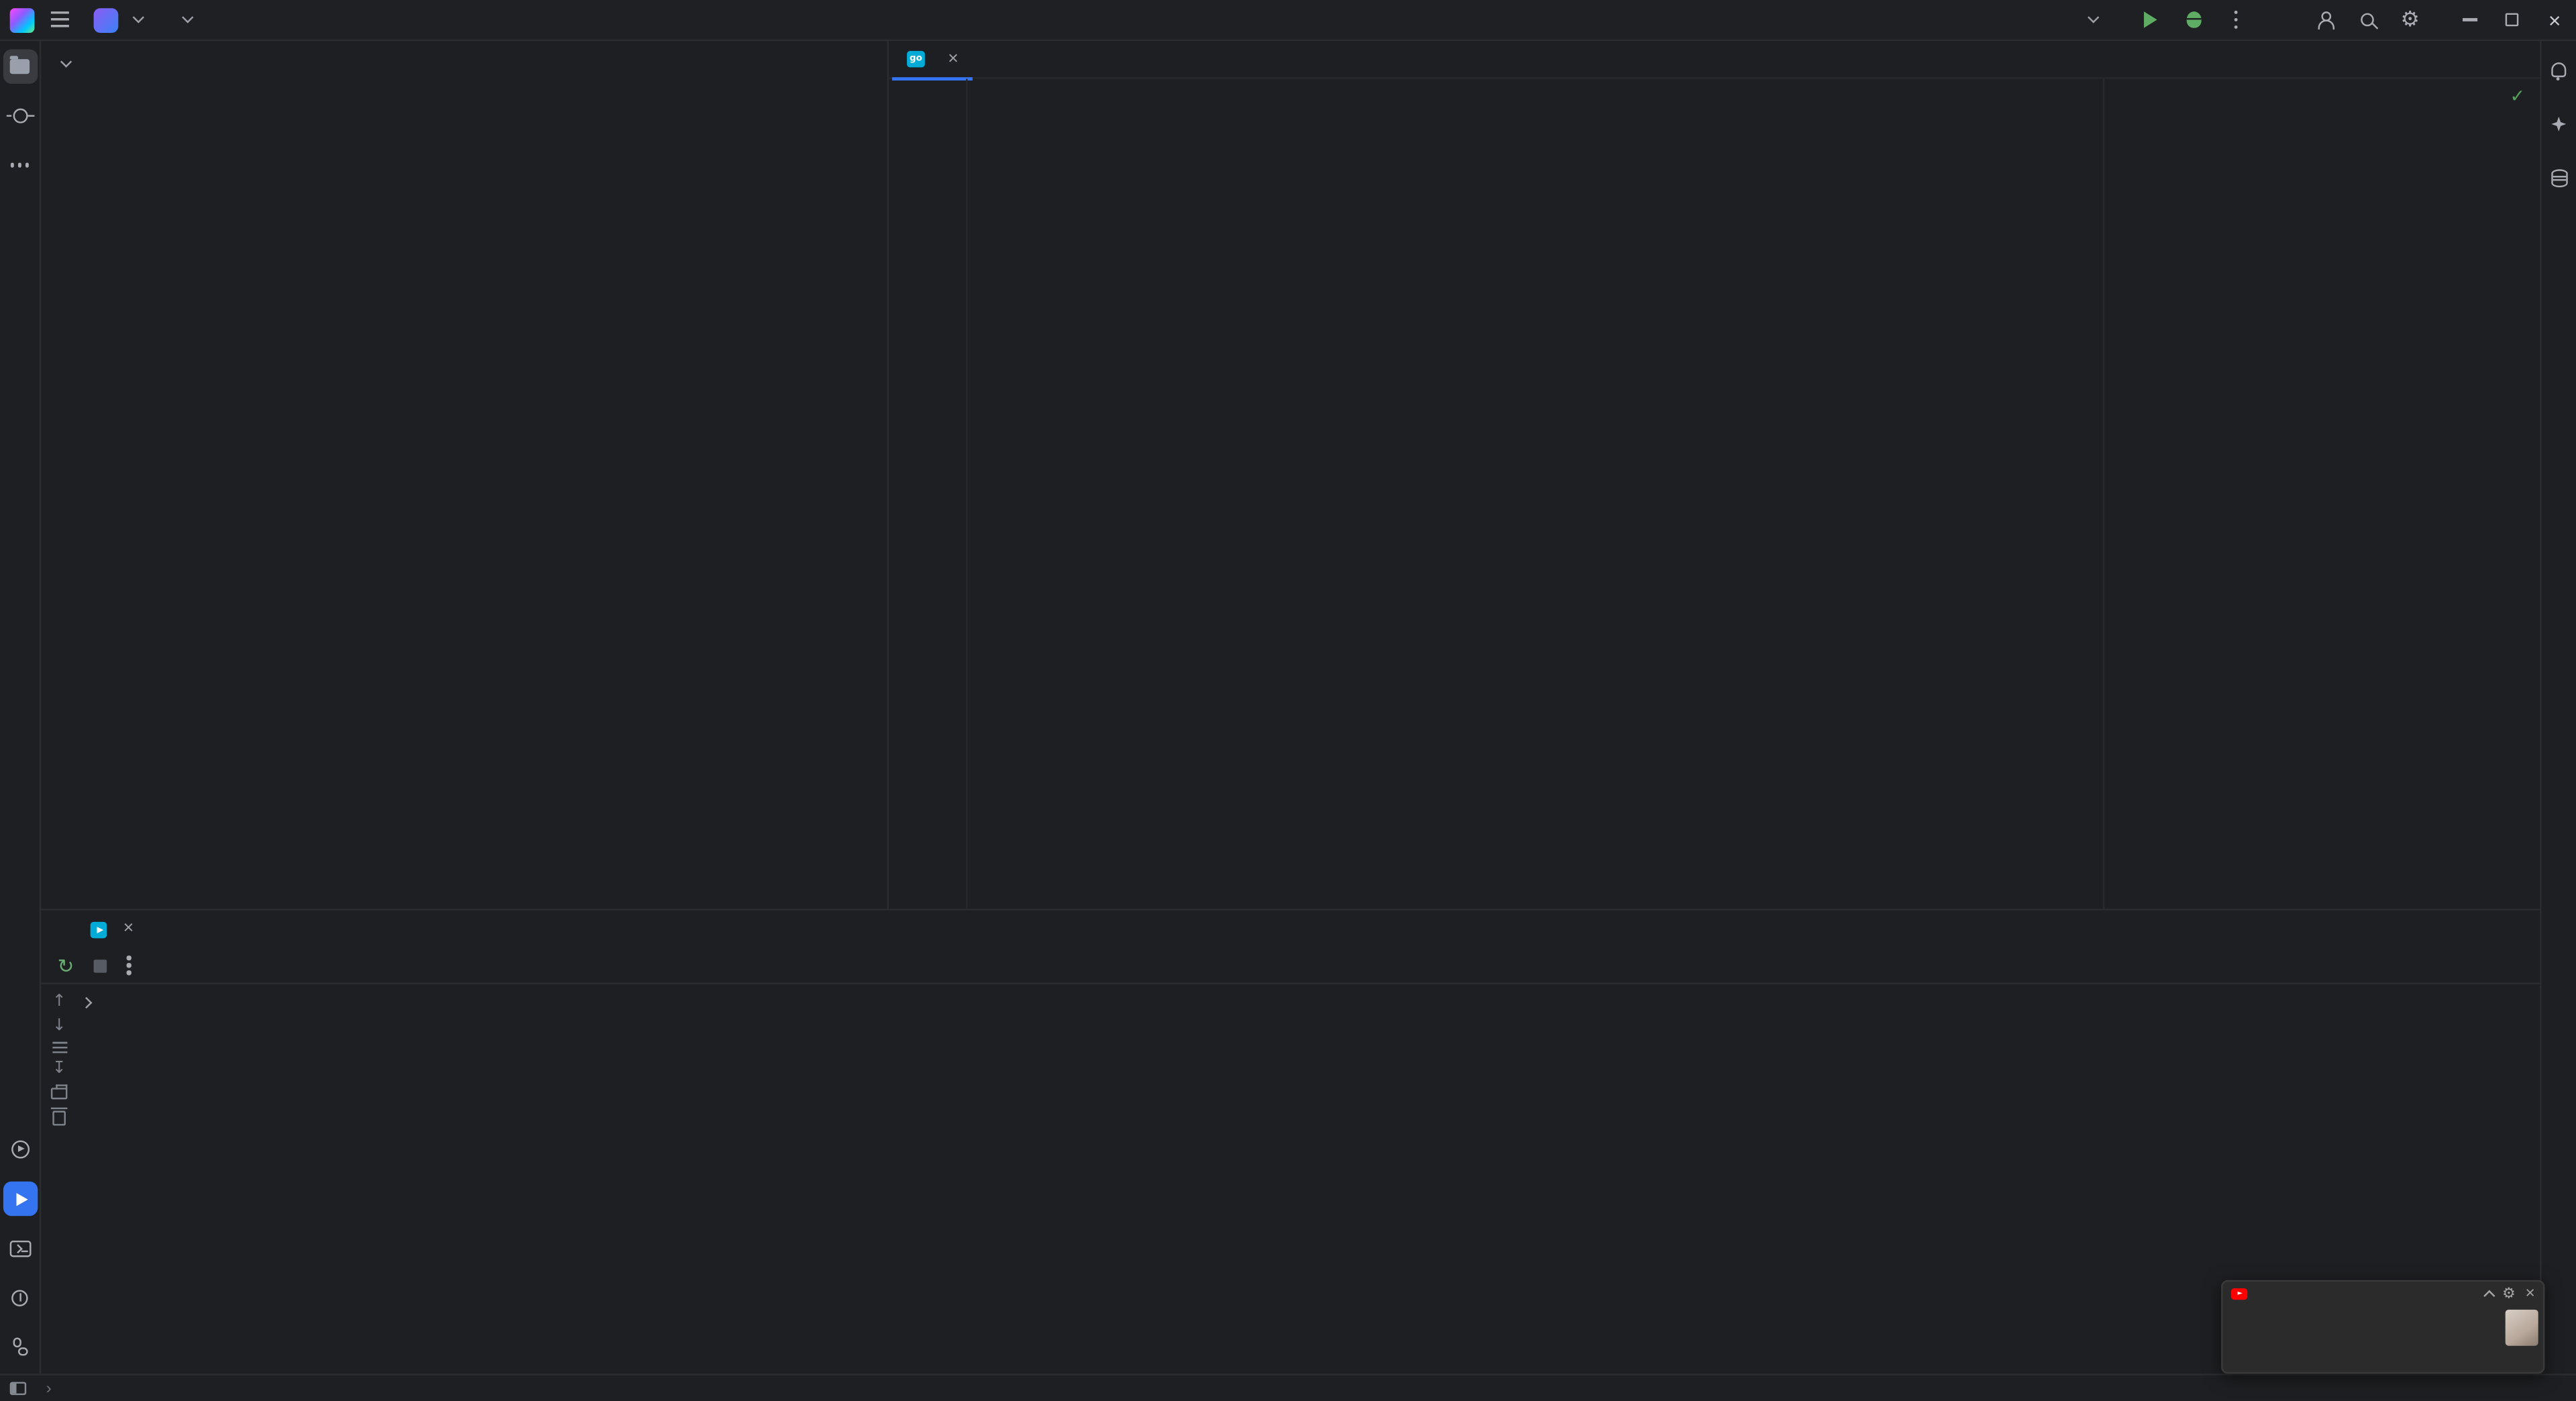 This screenshot has width=2576, height=1401. What do you see at coordinates (22, 19) in the screenshot?
I see `goland-logo-icon` at bounding box center [22, 19].